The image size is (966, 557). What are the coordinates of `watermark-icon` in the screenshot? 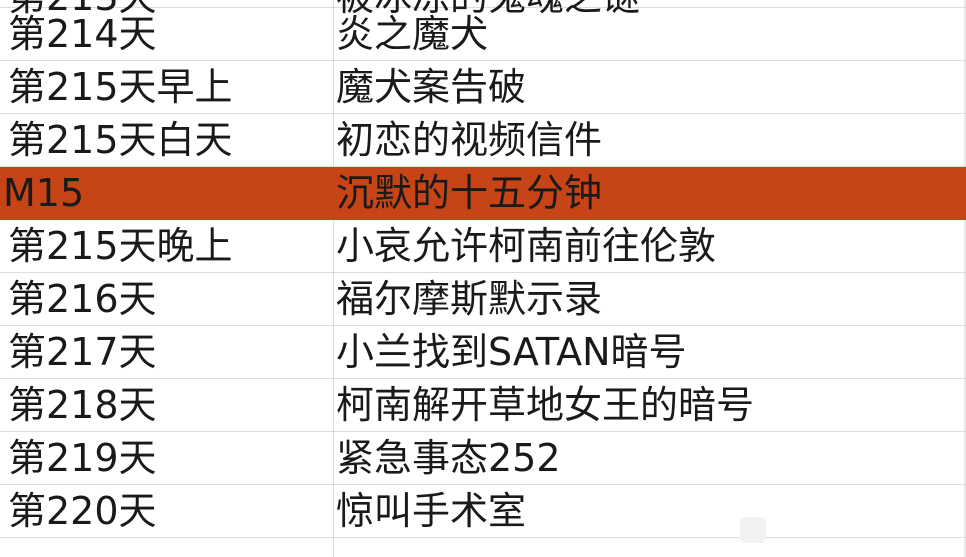 It's located at (753, 530).